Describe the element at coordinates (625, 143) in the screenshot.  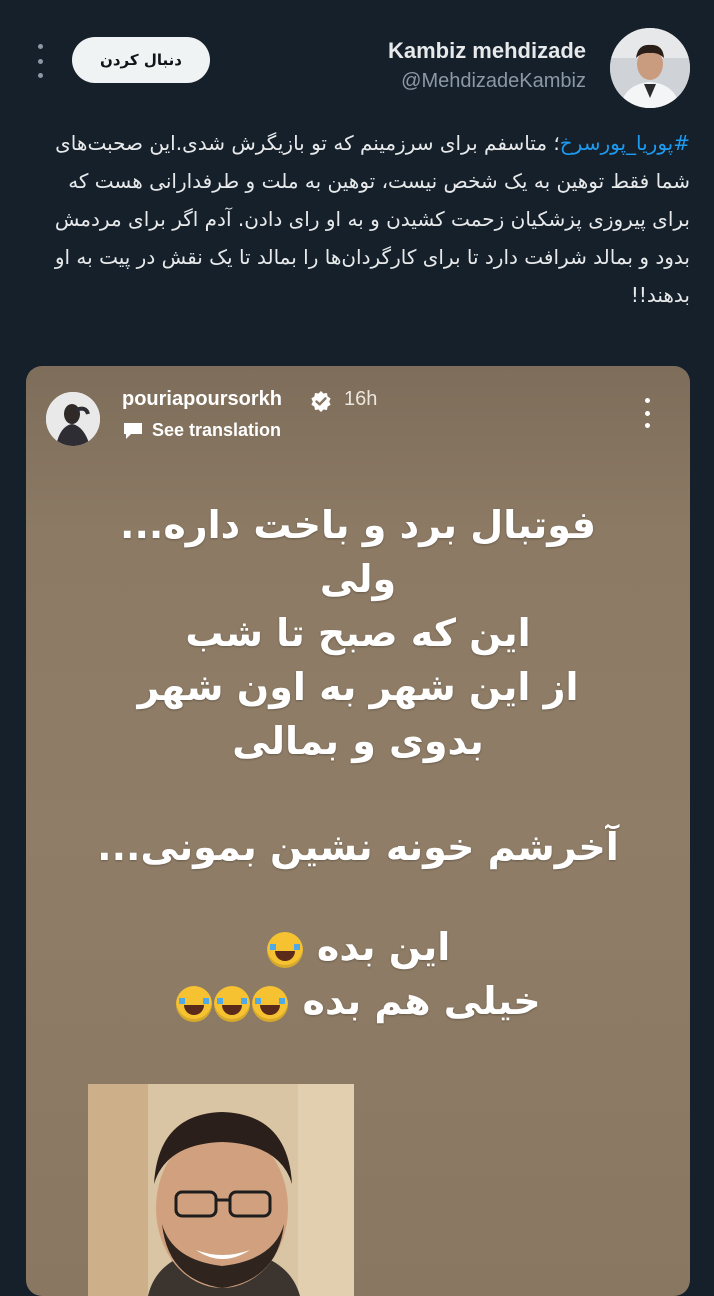
I see `hashtag-link: #پوریا_پورسرخ` at that location.